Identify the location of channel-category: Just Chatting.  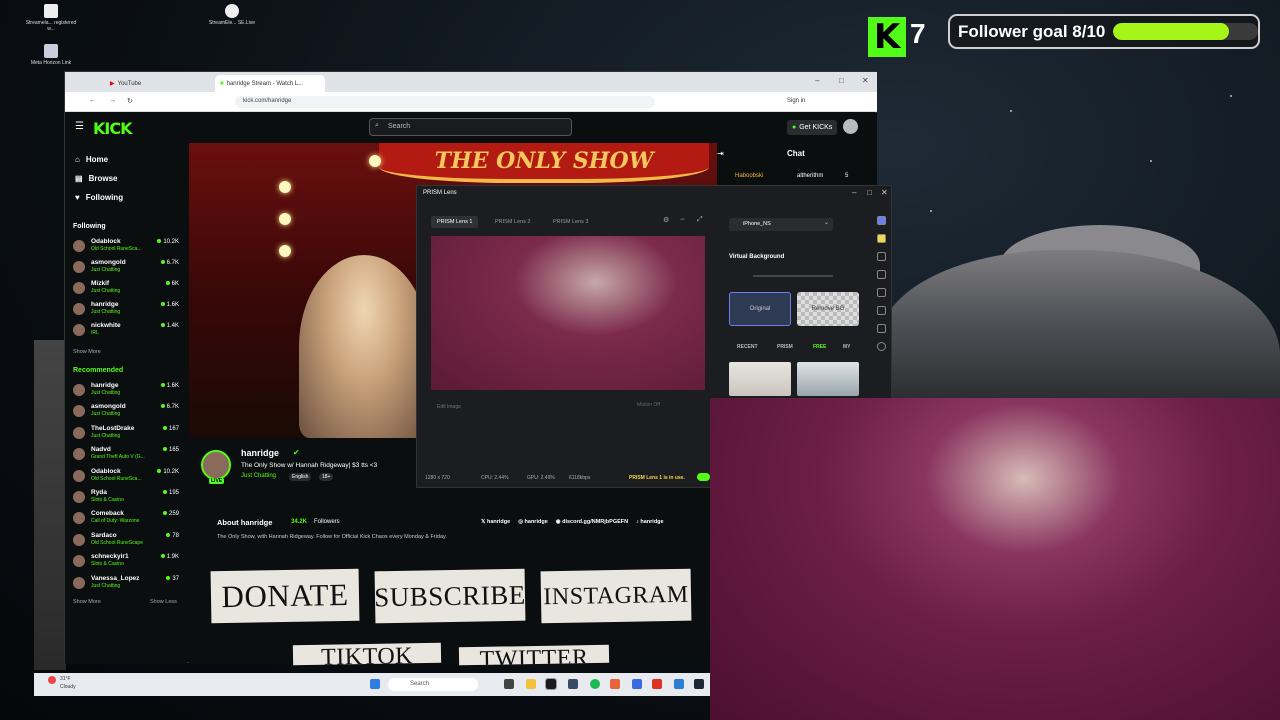
(106, 585).